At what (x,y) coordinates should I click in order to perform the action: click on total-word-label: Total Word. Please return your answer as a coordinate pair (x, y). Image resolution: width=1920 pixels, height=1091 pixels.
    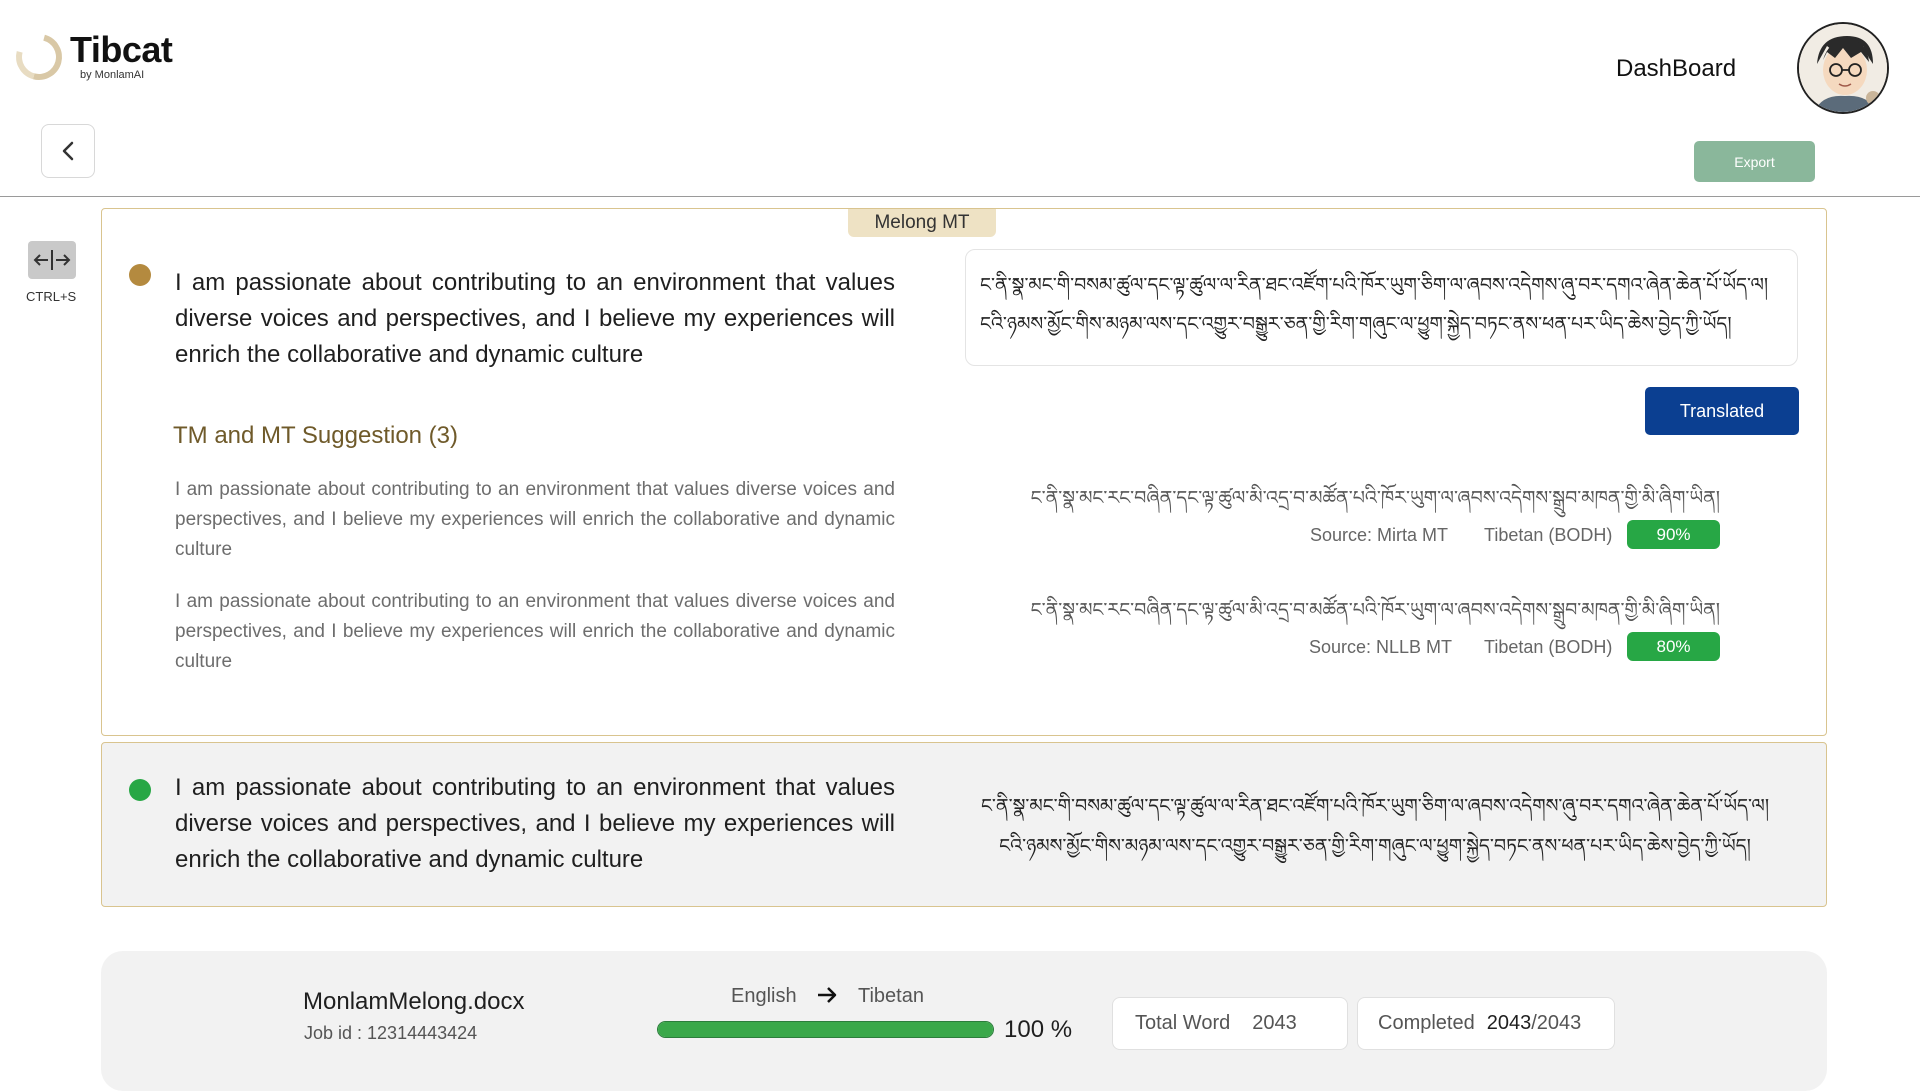
    Looking at the image, I should click on (1183, 1023).